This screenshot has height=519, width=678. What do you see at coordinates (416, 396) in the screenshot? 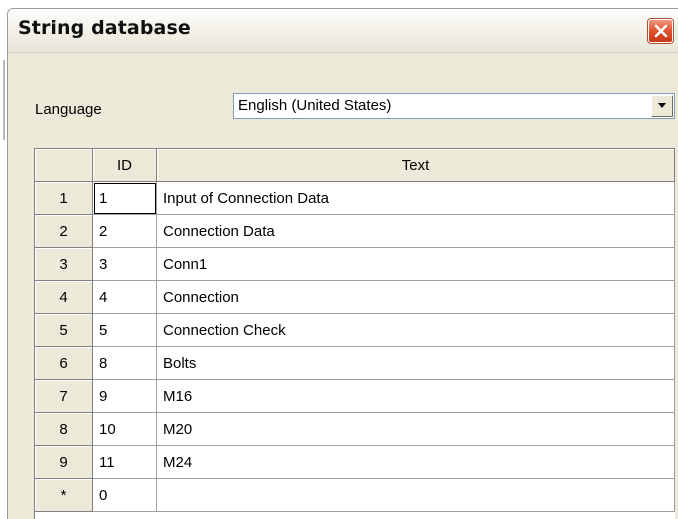
I see `text-cell: M16` at bounding box center [416, 396].